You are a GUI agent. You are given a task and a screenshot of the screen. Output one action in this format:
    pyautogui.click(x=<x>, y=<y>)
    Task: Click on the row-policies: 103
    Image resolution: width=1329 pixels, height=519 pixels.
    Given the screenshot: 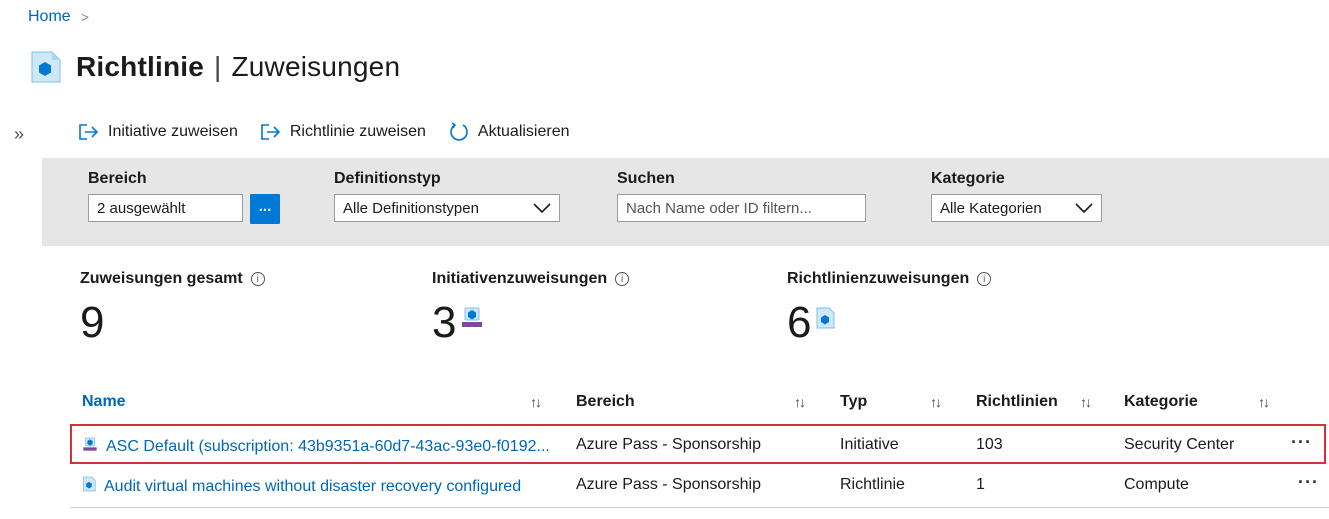 What is the action you would take?
    pyautogui.click(x=989, y=444)
    